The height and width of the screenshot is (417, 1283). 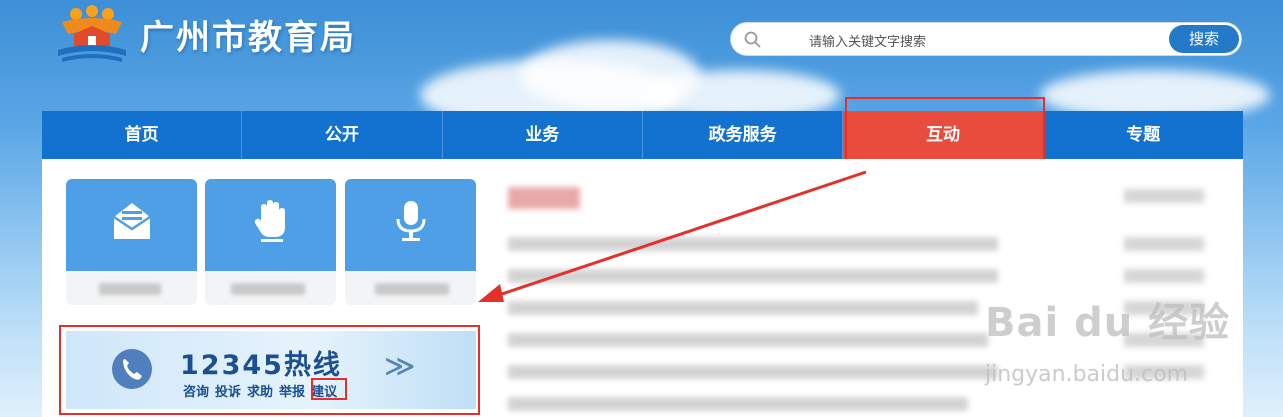 I want to click on news-section-title, so click(x=544, y=198).